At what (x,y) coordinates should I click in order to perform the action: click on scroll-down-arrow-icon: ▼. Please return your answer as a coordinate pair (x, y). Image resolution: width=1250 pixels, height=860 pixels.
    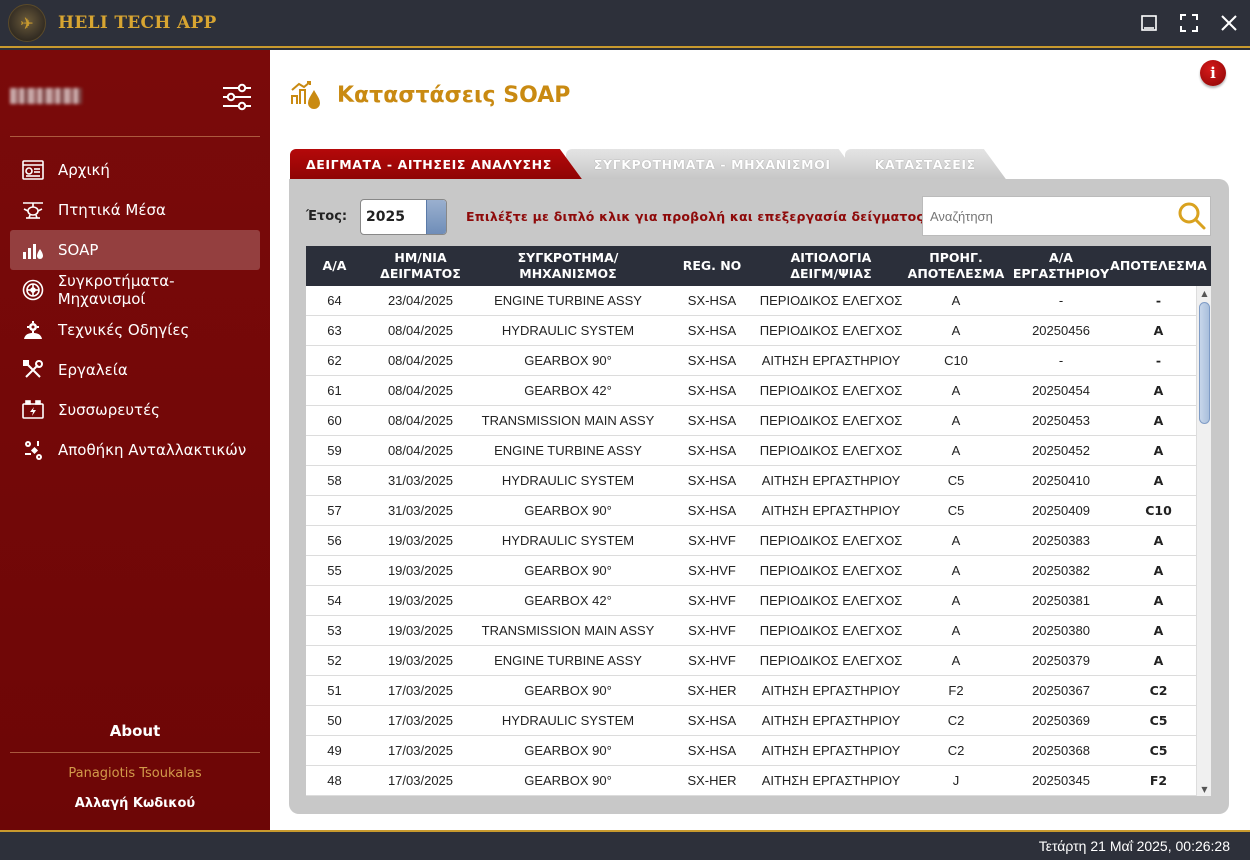
    Looking at the image, I should click on (1204, 789).